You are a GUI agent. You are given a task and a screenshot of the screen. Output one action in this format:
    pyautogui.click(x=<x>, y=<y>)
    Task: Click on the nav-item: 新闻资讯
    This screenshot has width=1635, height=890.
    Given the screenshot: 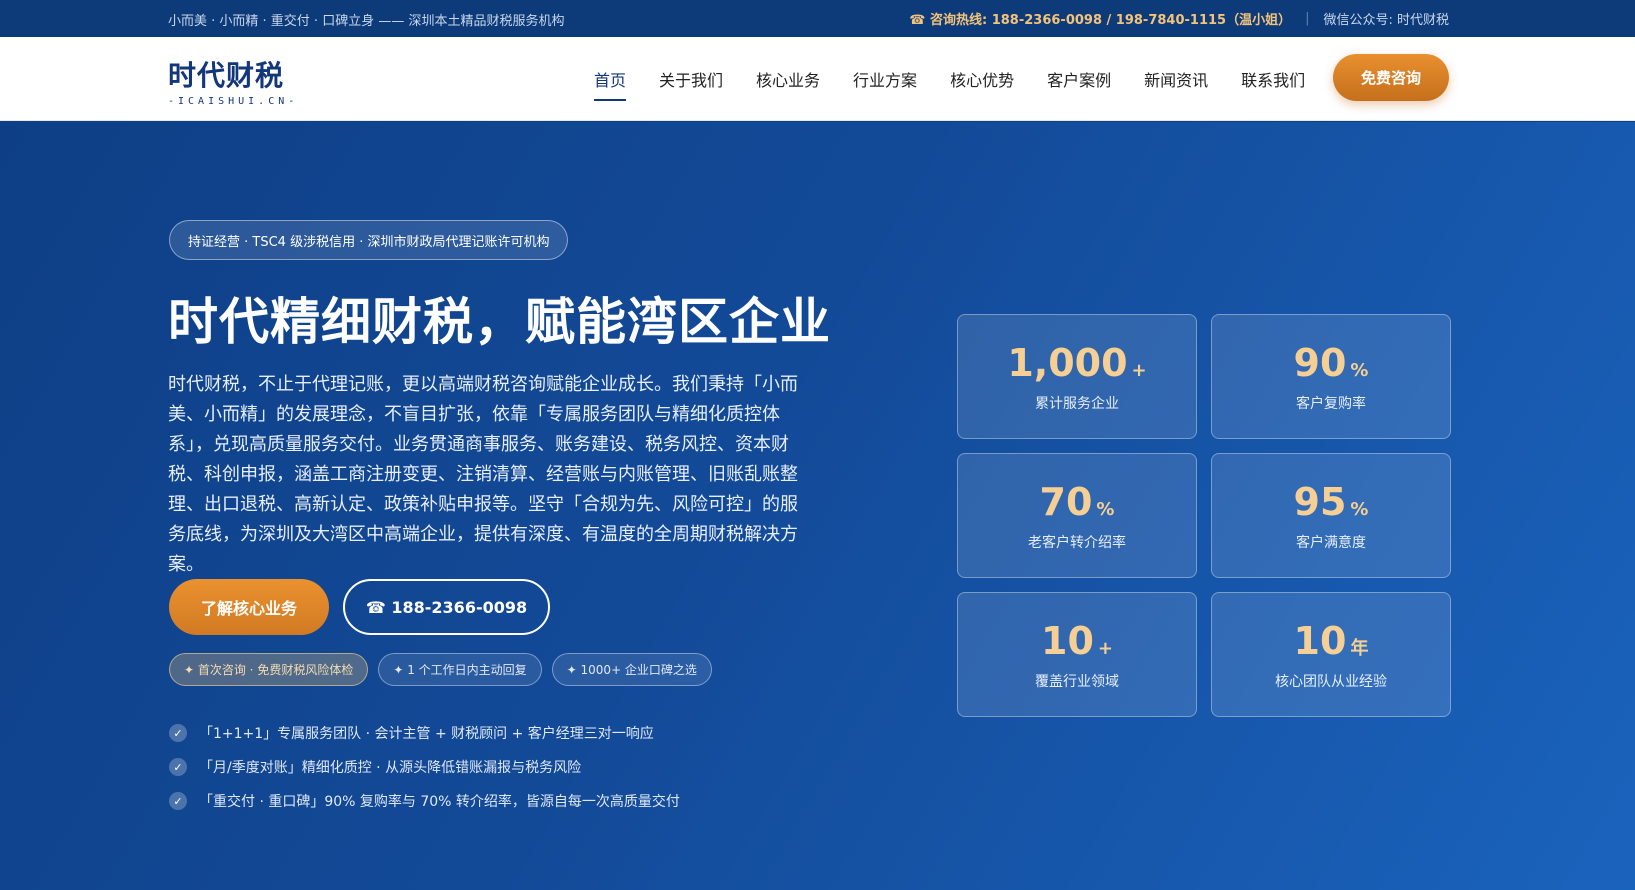 What is the action you would take?
    pyautogui.click(x=1176, y=84)
    